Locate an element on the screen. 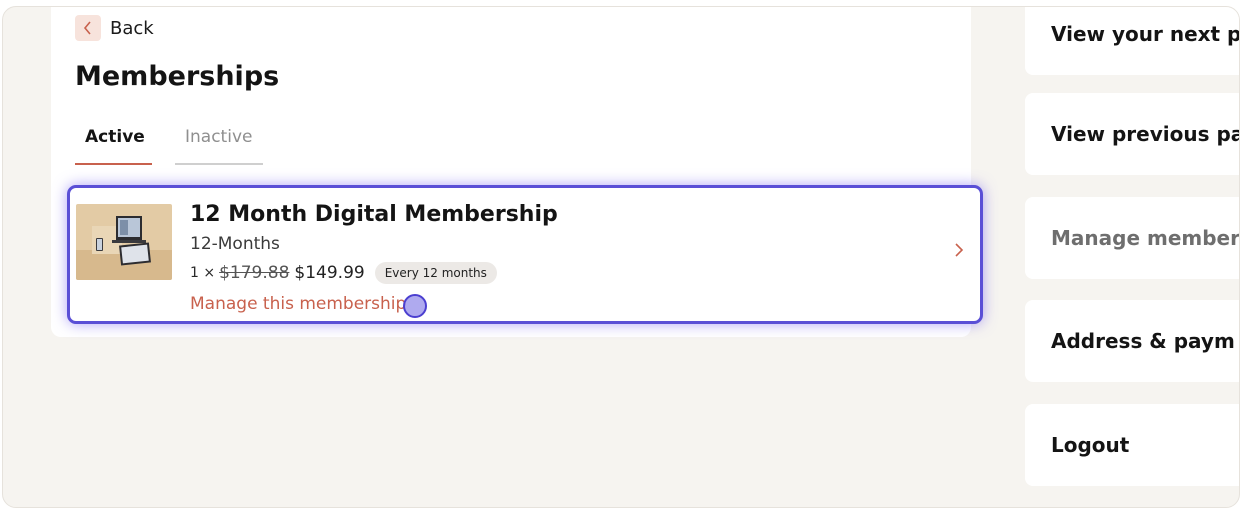 This screenshot has width=1244, height=510. membership-subtitle: 12-Months is located at coordinates (235, 244).